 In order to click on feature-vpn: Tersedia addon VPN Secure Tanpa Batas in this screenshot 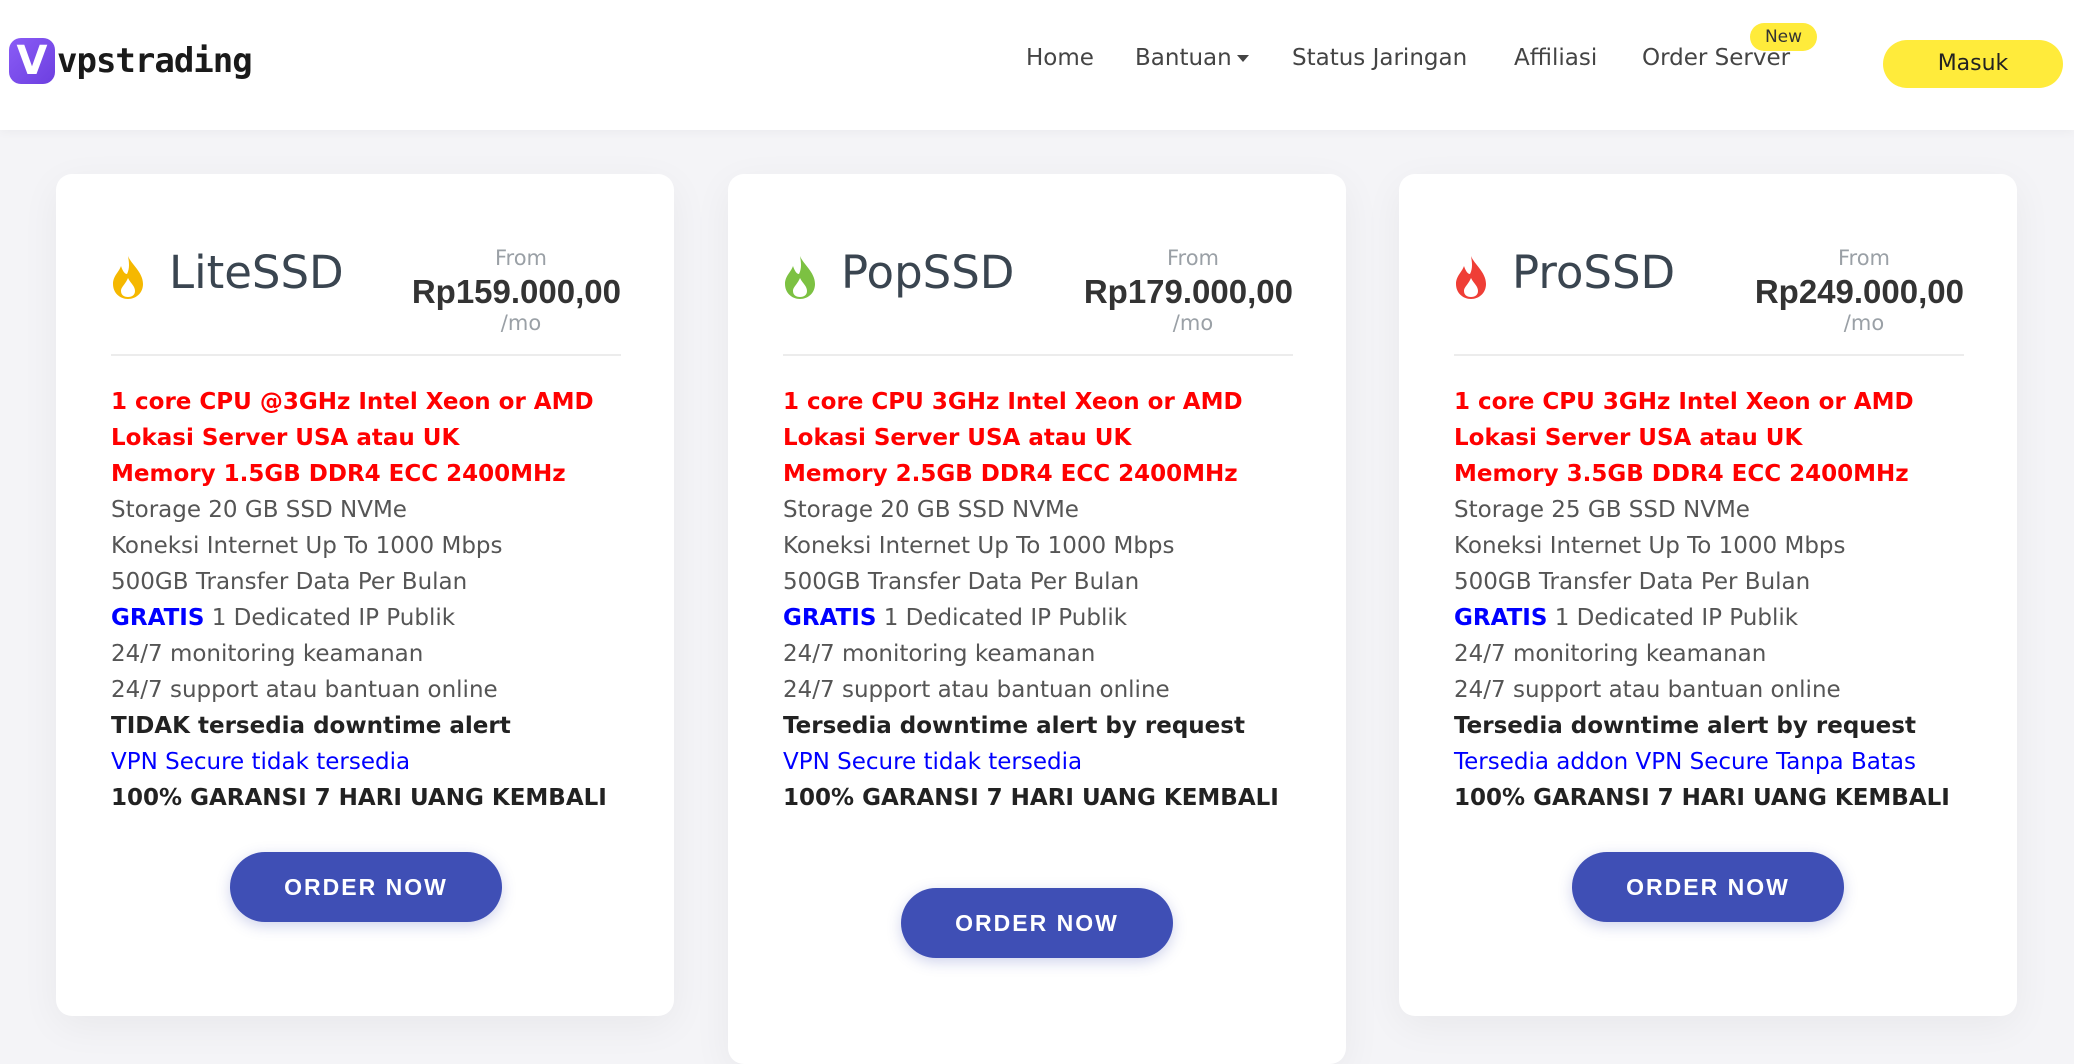, I will do `click(1685, 762)`.